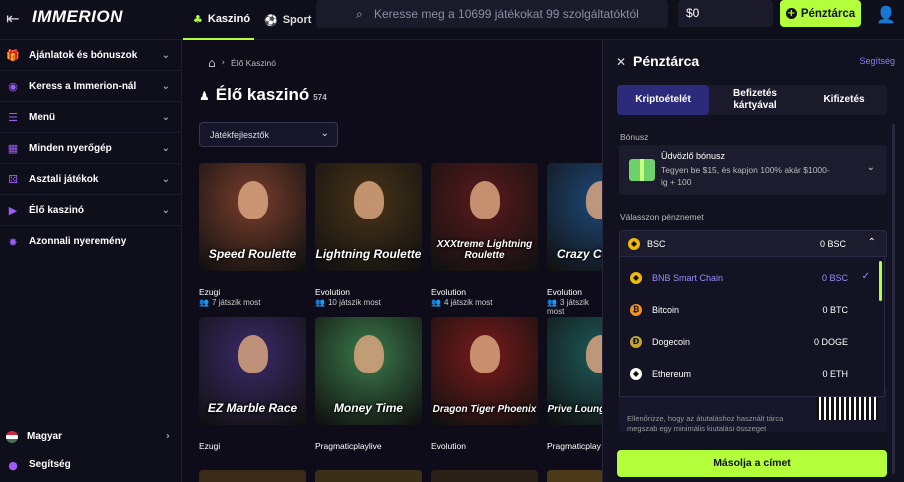  What do you see at coordinates (642, 170) in the screenshot?
I see `gift-icon` at bounding box center [642, 170].